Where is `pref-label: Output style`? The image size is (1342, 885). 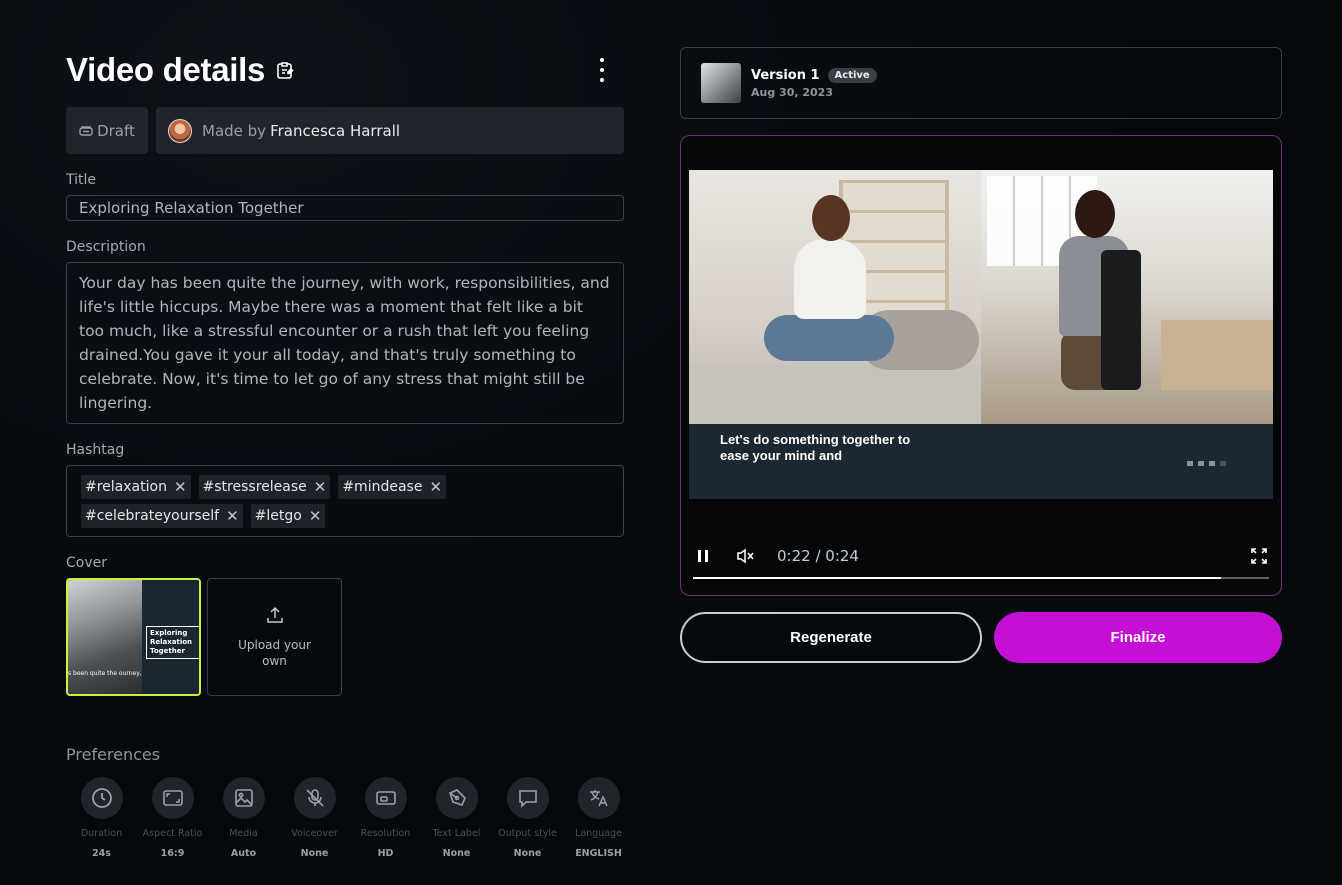
pref-label: Output style is located at coordinates (527, 833).